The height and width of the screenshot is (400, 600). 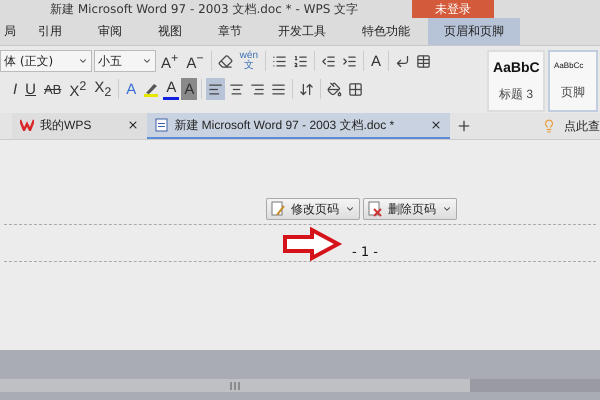 What do you see at coordinates (27, 125) in the screenshot?
I see `w-logo-icon` at bounding box center [27, 125].